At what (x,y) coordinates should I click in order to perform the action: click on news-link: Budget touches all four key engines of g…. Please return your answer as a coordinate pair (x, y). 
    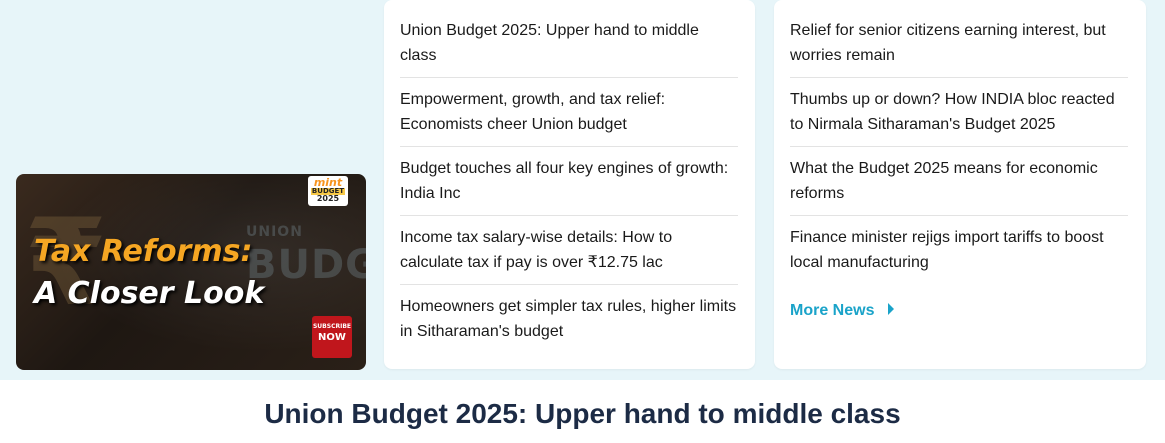
    Looking at the image, I should click on (569, 181).